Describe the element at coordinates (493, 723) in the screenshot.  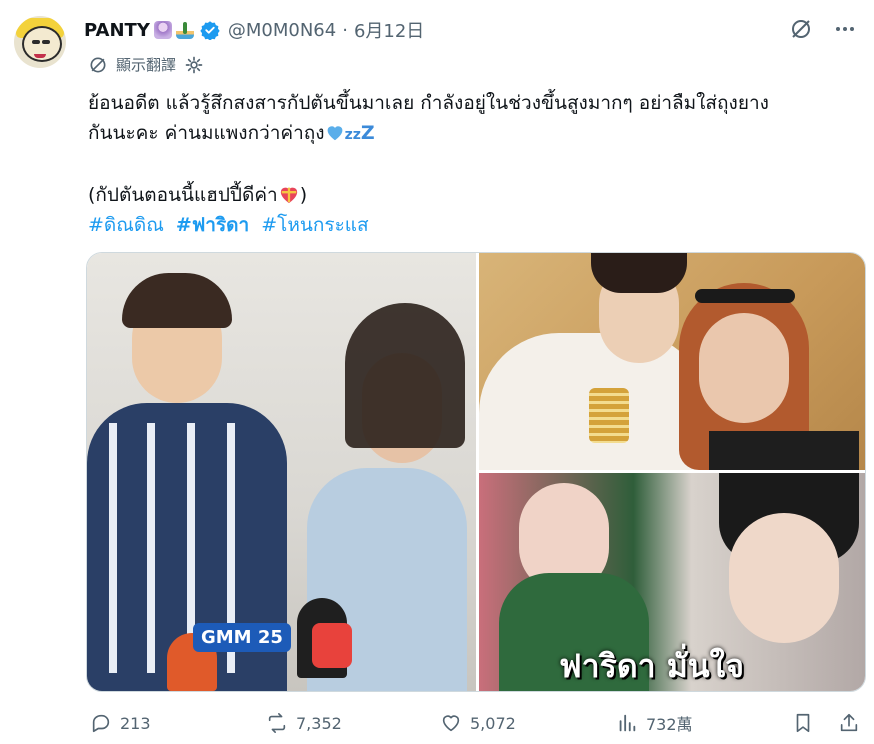
I see `like-count: 5,072` at that location.